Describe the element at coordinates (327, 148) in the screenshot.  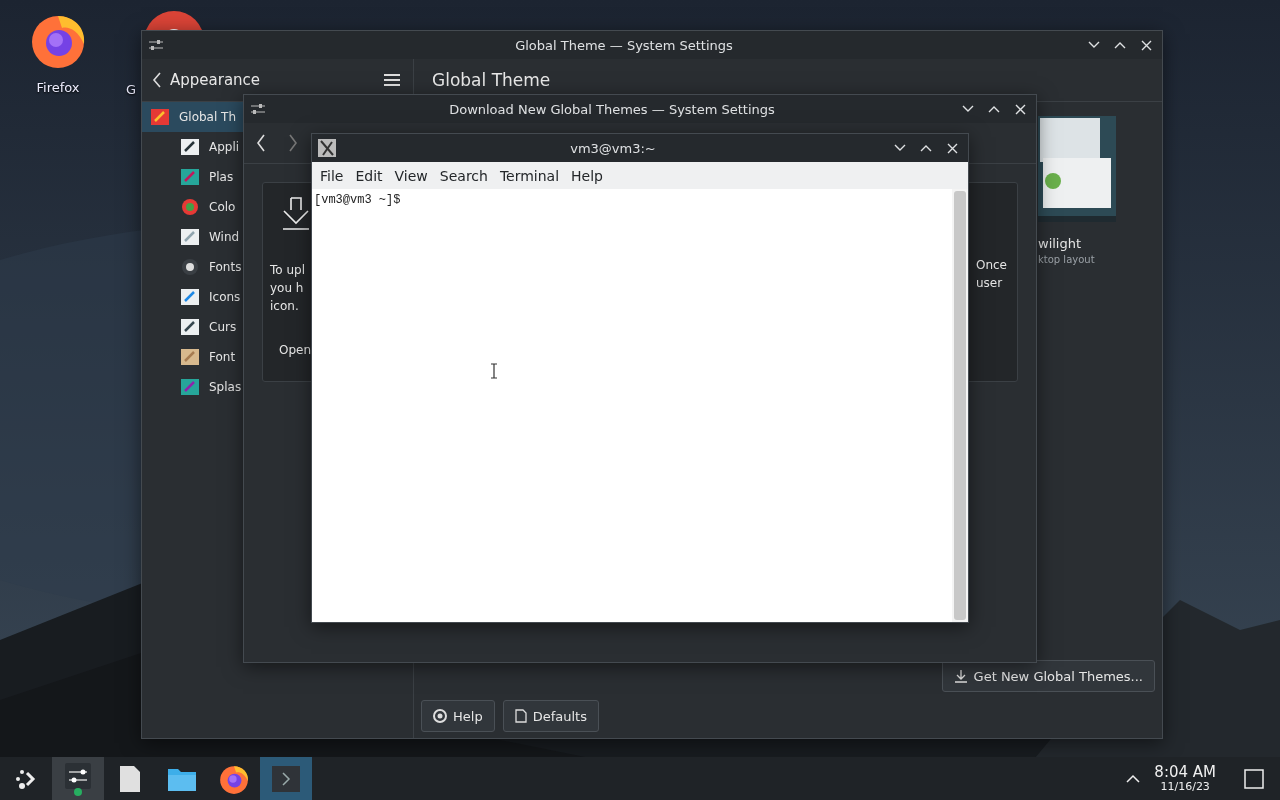
I see `x-logo-icon` at that location.